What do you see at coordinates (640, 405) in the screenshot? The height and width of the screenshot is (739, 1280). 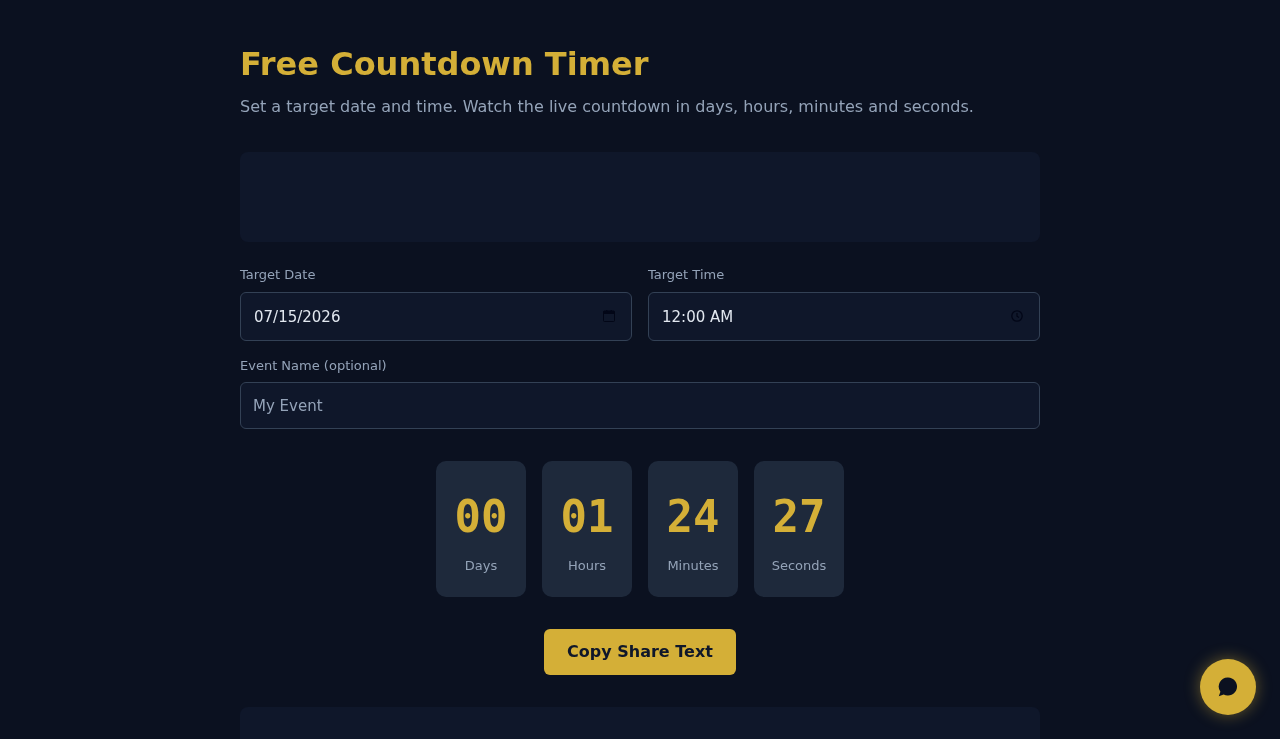 I see `event-name-field: My Event` at bounding box center [640, 405].